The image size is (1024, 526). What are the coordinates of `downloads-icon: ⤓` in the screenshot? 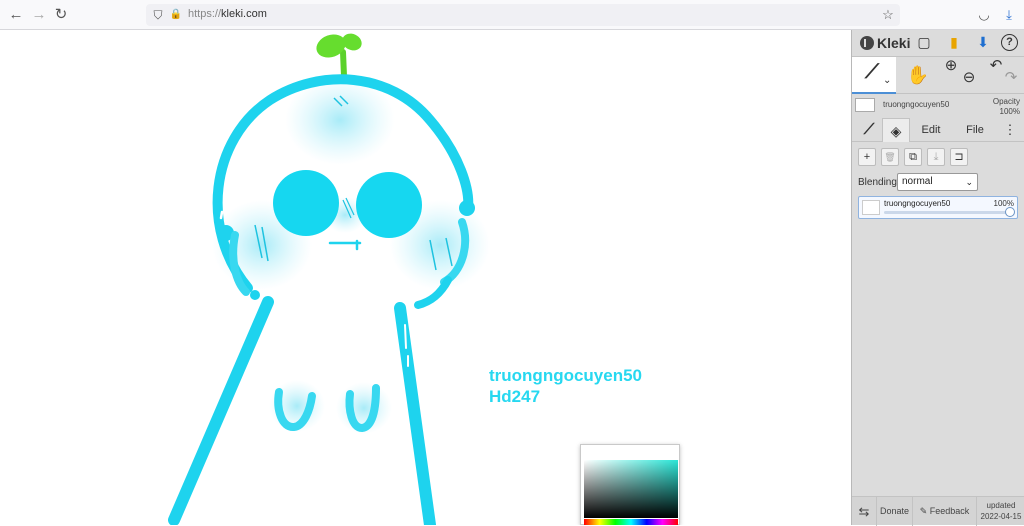 It's located at (1009, 15).